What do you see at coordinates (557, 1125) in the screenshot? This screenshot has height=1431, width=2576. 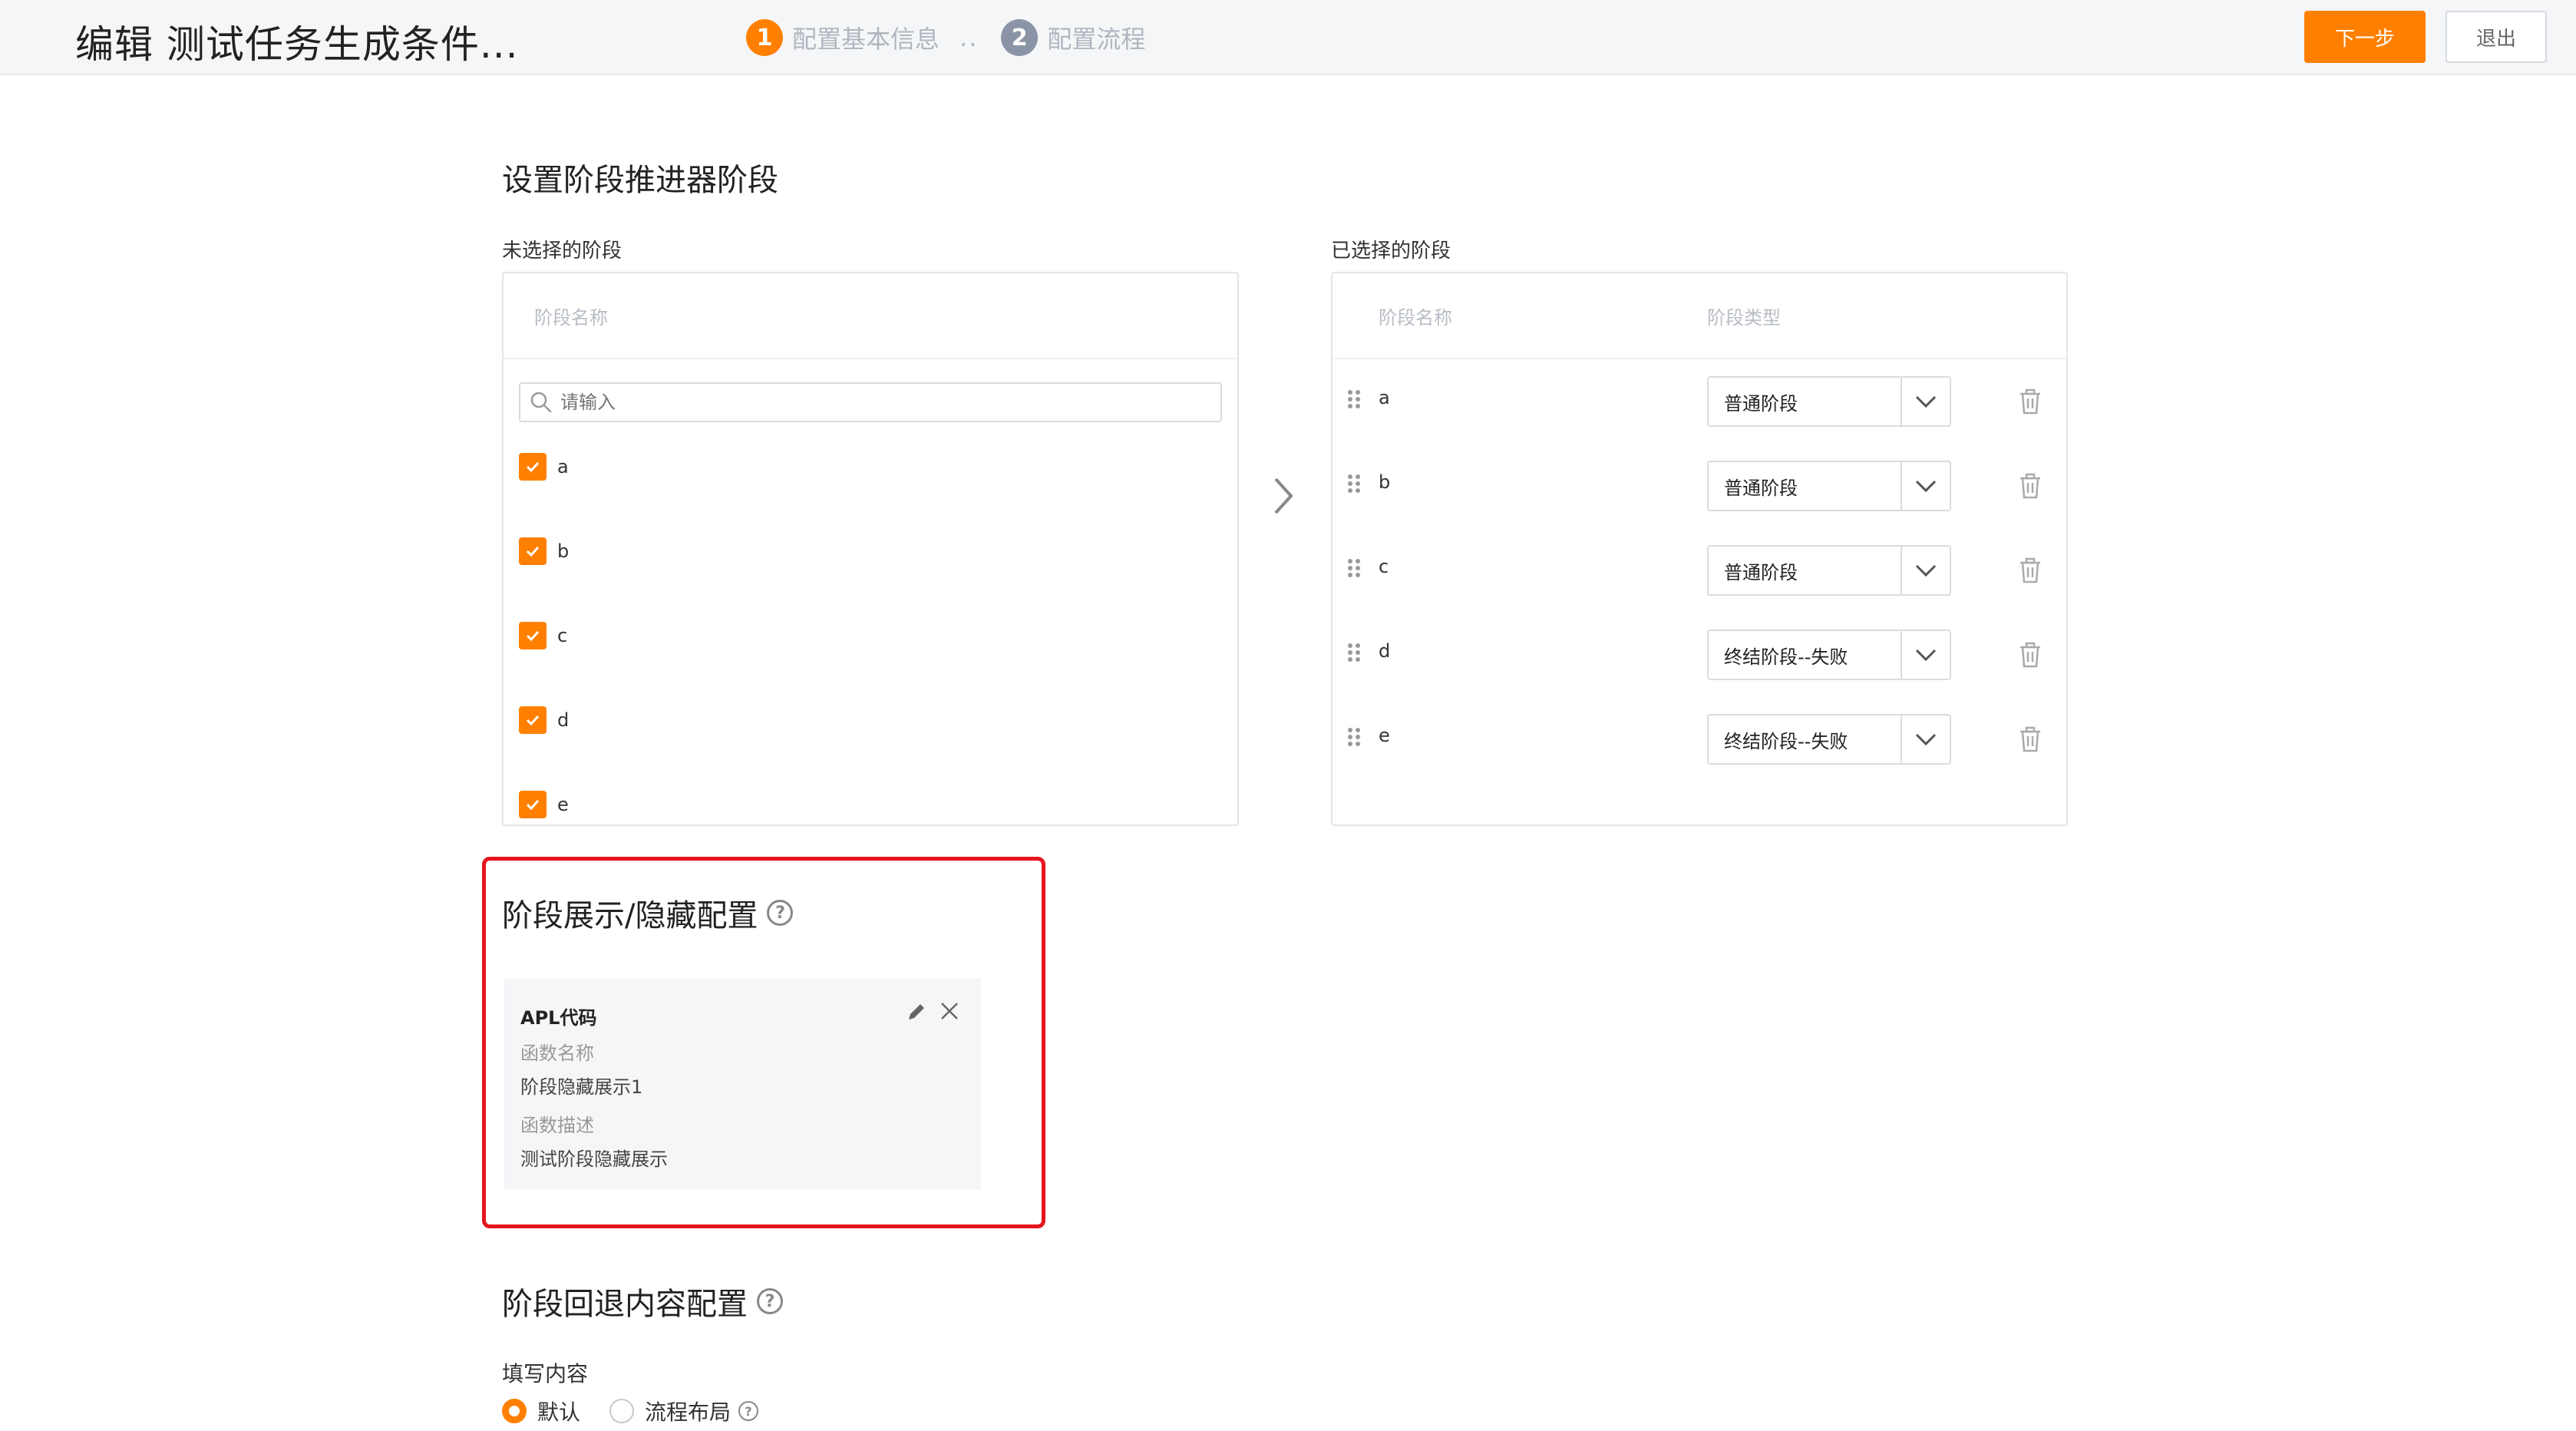 I see `function-desc-label: 函数描述` at bounding box center [557, 1125].